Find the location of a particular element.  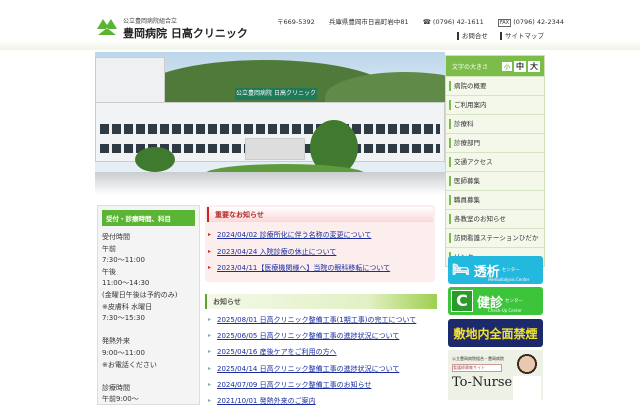

important-title: 重要なお知らせ is located at coordinates (320, 214).